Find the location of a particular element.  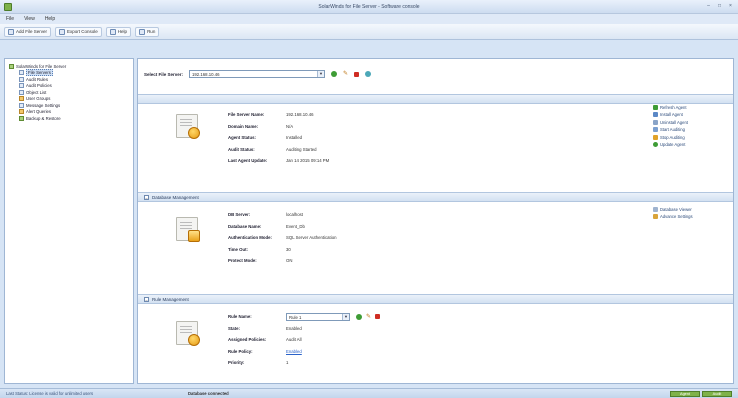

prop-row: DB Server: localhost is located at coordinates (265, 215).